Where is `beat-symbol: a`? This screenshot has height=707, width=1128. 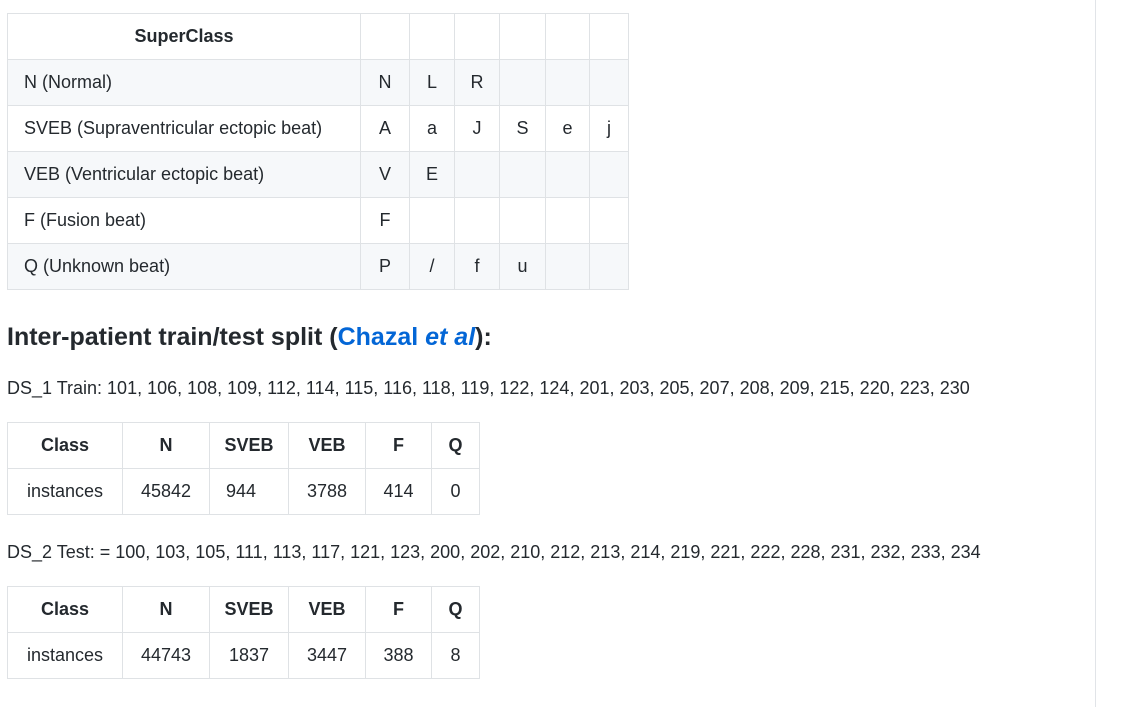 beat-symbol: a is located at coordinates (432, 128).